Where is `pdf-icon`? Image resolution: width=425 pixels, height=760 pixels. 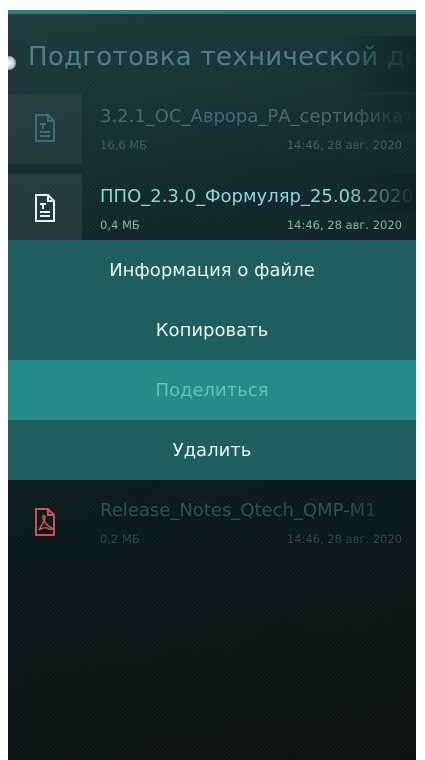
pdf-icon is located at coordinates (45, 522).